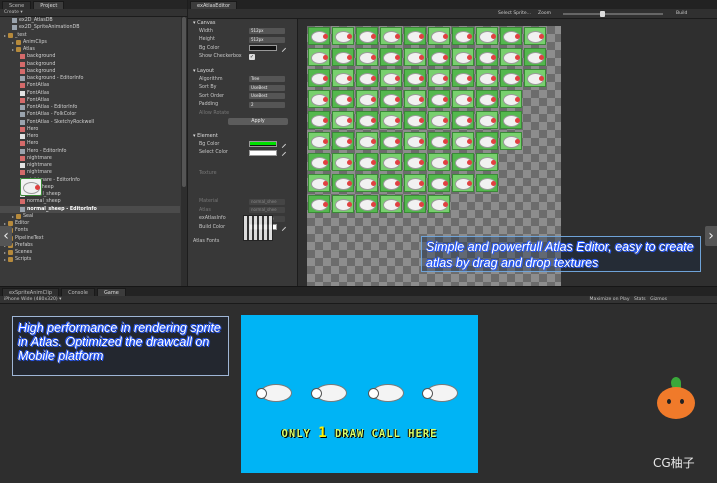  I want to click on tree-item: background - EditorInfo, so click(90, 78).